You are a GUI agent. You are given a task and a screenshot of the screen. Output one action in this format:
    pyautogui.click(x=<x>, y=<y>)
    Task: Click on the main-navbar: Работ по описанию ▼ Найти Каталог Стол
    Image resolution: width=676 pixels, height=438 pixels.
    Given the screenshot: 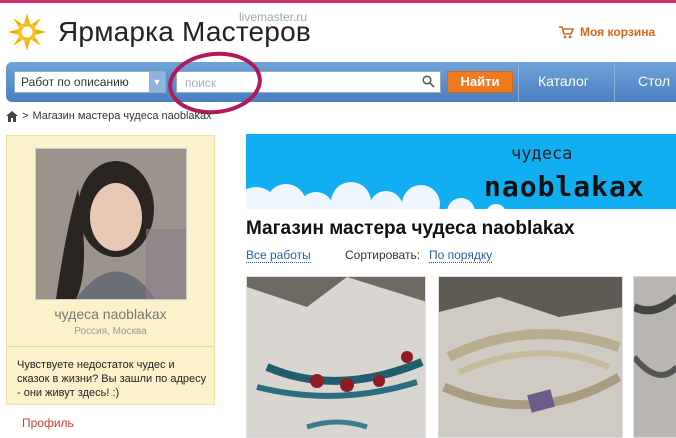 What is the action you would take?
    pyautogui.click(x=341, y=82)
    